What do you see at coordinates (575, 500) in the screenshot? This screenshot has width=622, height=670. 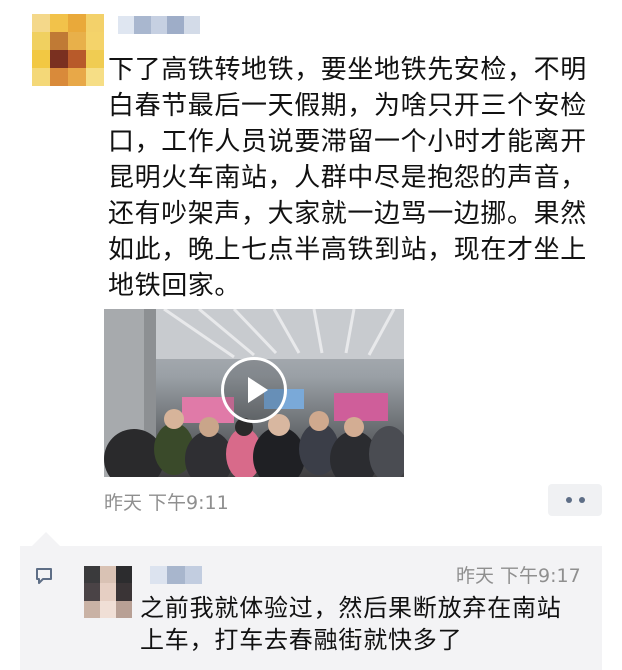 I see `more-options-button` at bounding box center [575, 500].